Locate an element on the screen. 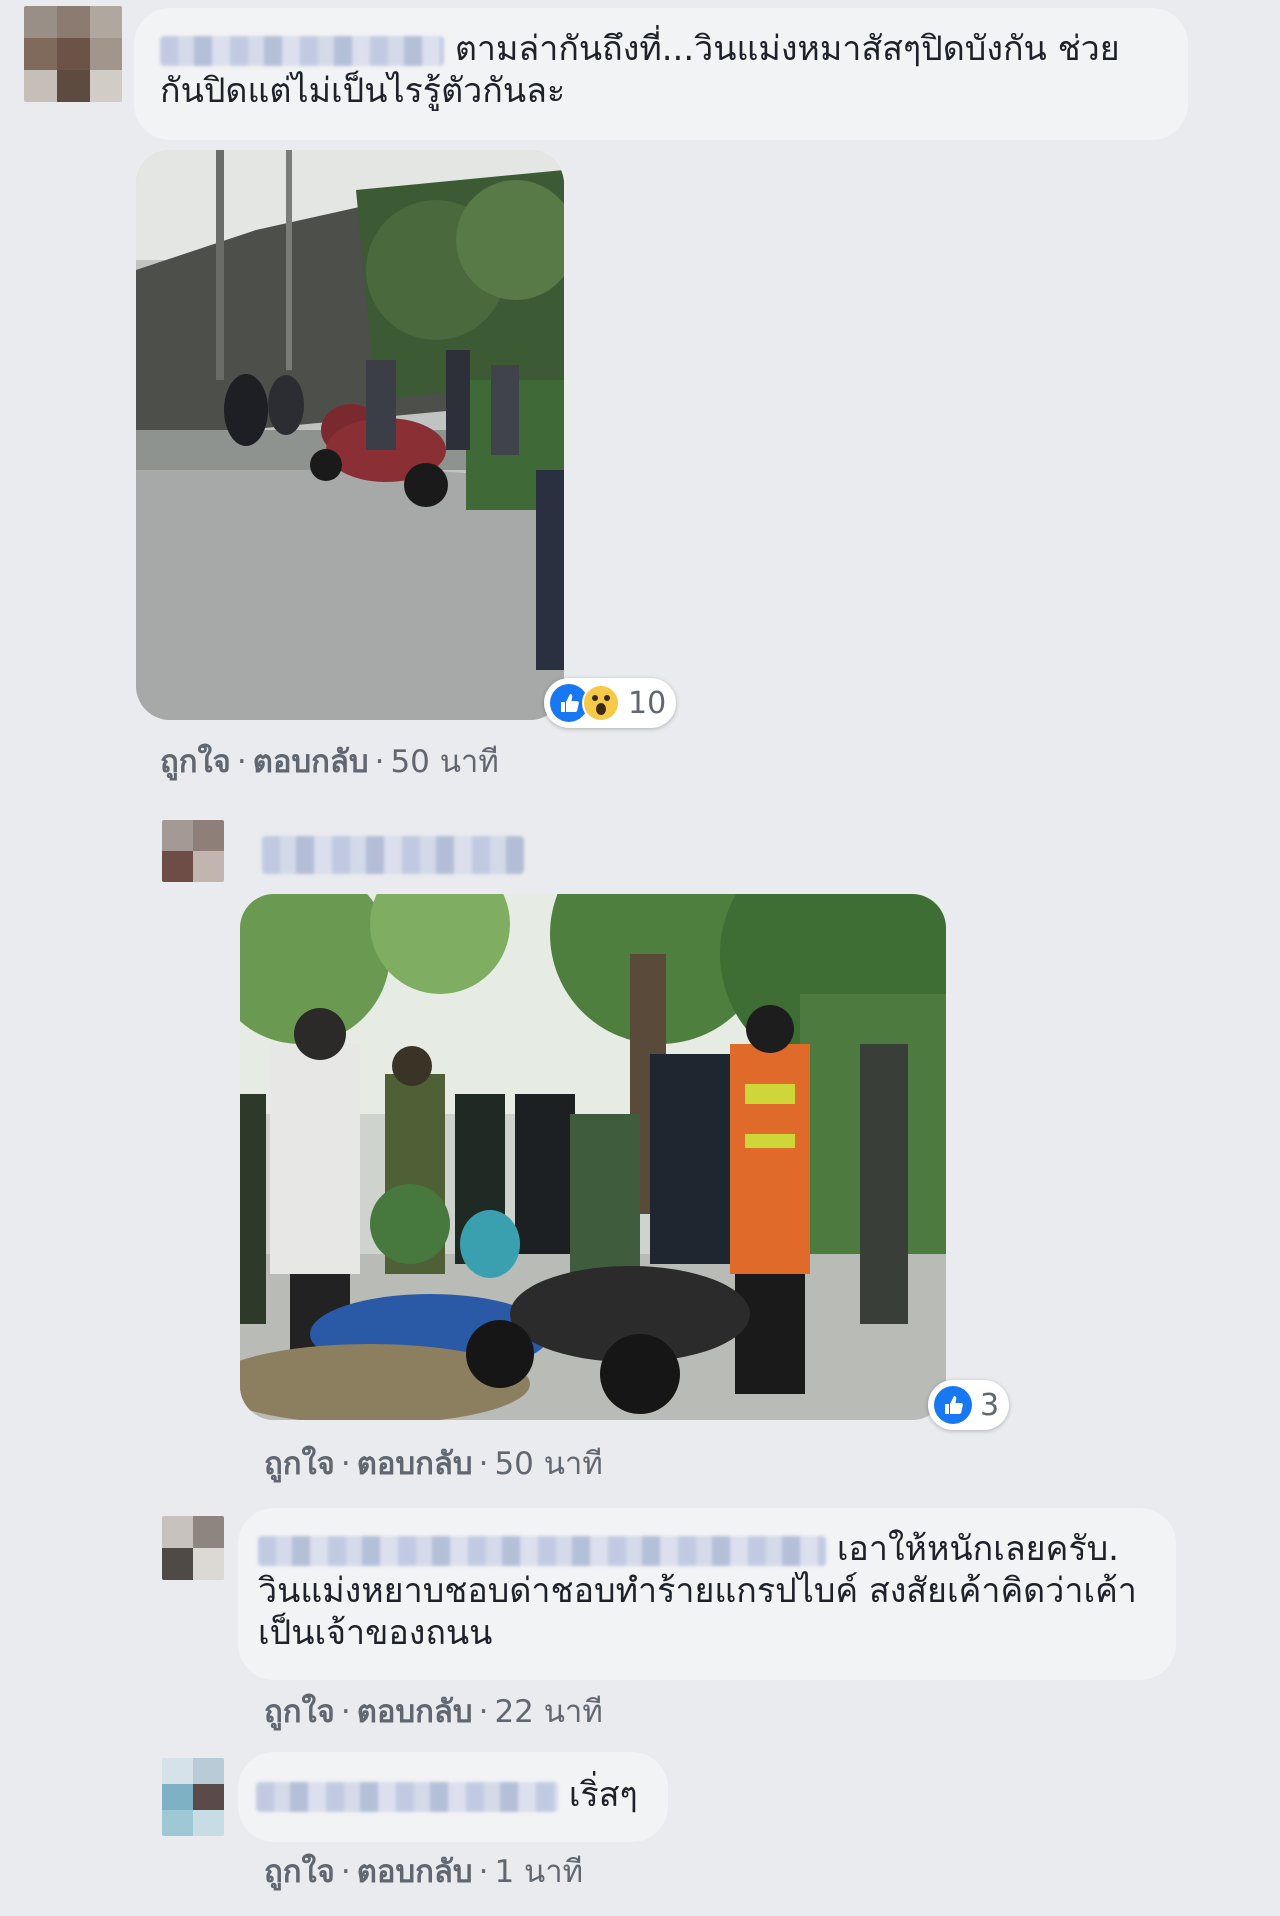 The height and width of the screenshot is (1916, 1280). reaction-summary: 10 is located at coordinates (610, 703).